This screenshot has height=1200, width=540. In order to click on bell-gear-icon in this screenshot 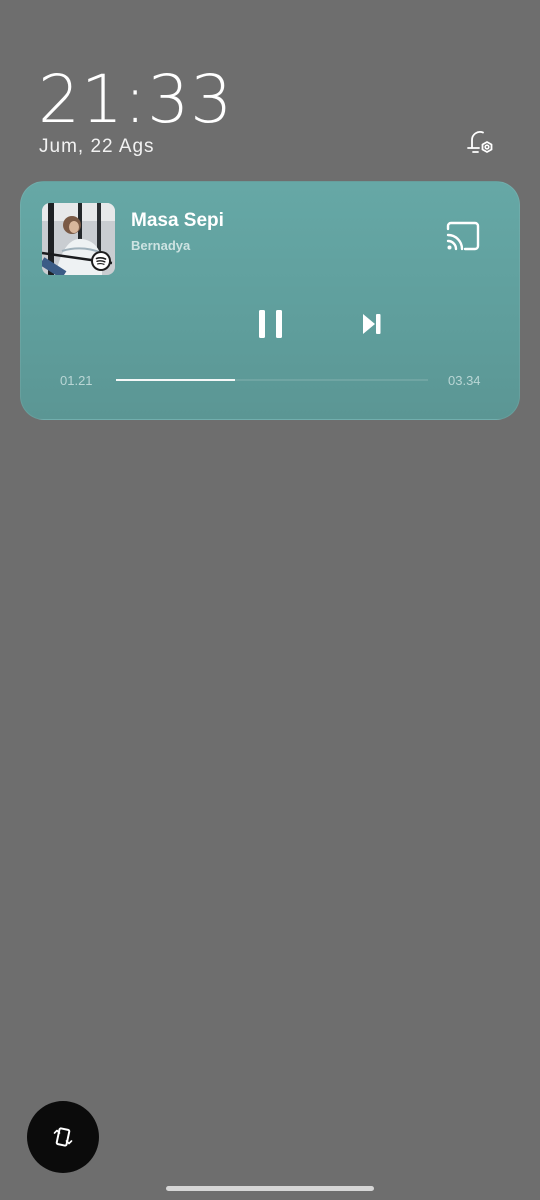, I will do `click(480, 142)`.